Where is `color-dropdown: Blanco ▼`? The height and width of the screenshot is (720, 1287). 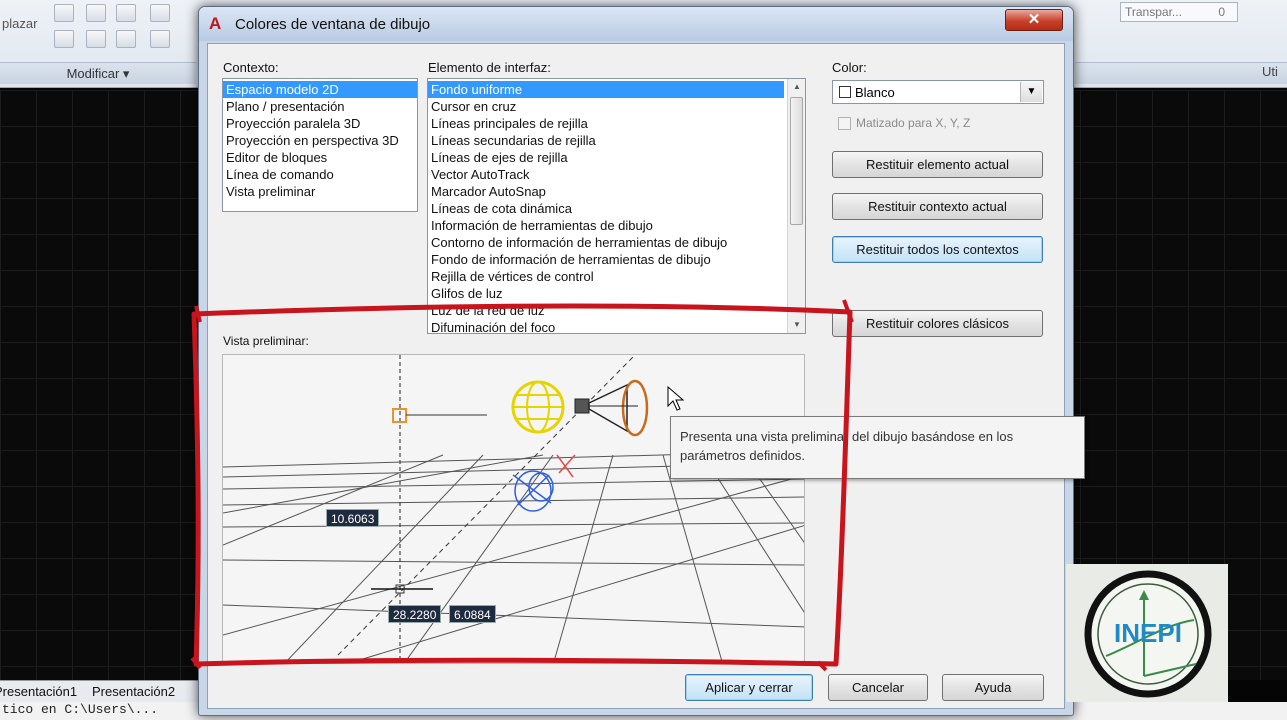
color-dropdown: Blanco ▼ is located at coordinates (938, 92).